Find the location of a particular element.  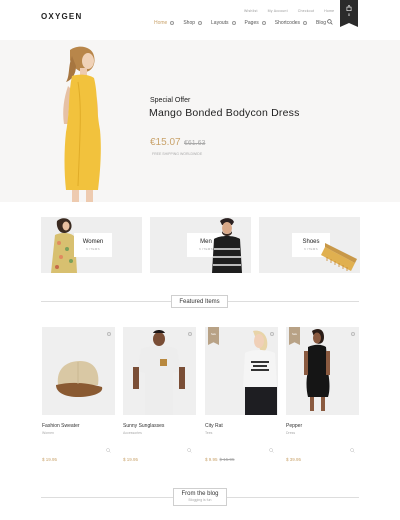

product-card: Sale City Rat Tees $ 9.95 $ 15.95 is located at coordinates (241, 394).